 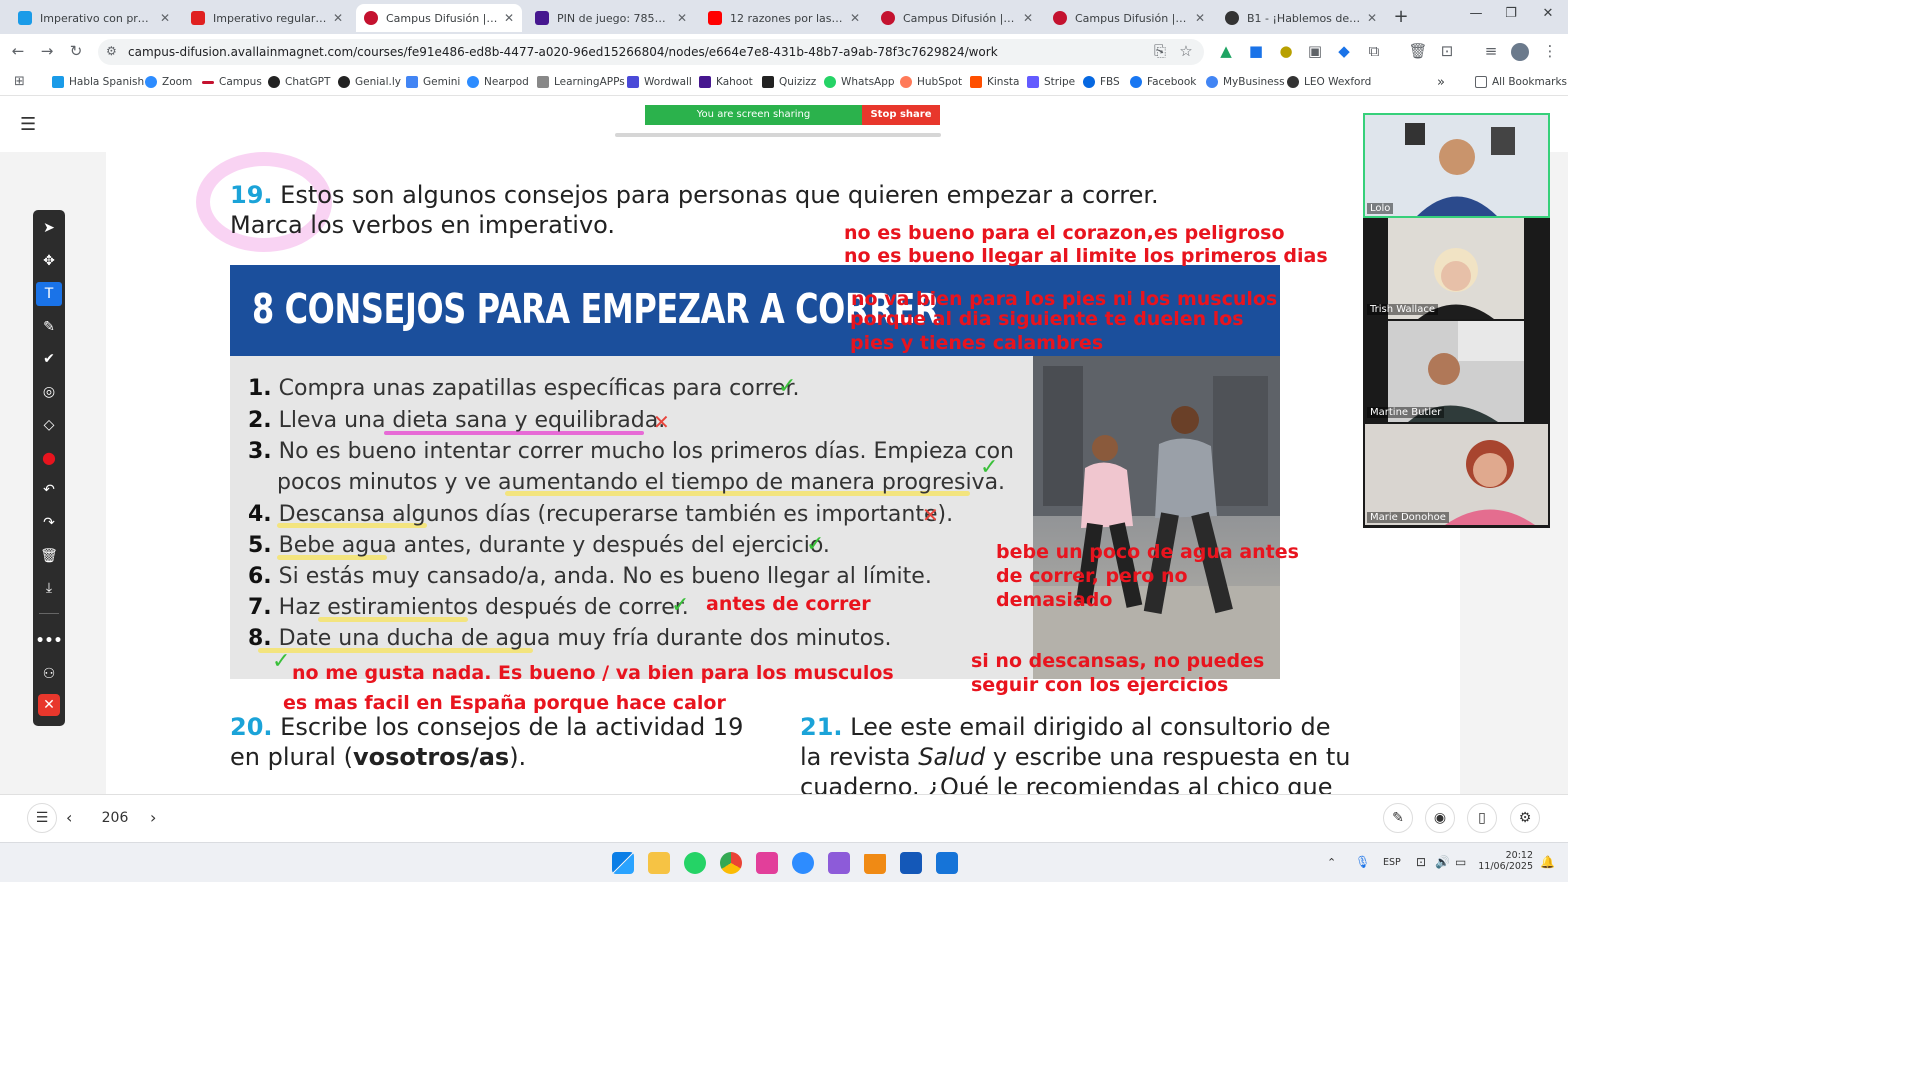 What do you see at coordinates (49, 458) in the screenshot?
I see `color-picker-icon: ●` at bounding box center [49, 458].